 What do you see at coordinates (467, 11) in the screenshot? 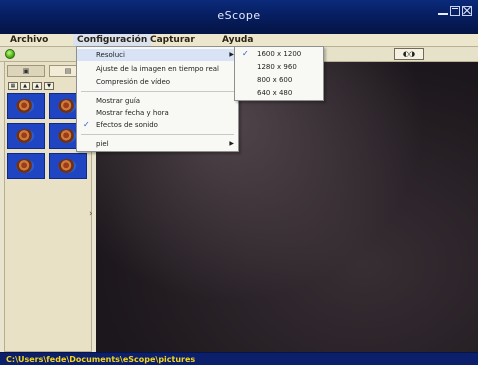
I see `close-icon` at bounding box center [467, 11].